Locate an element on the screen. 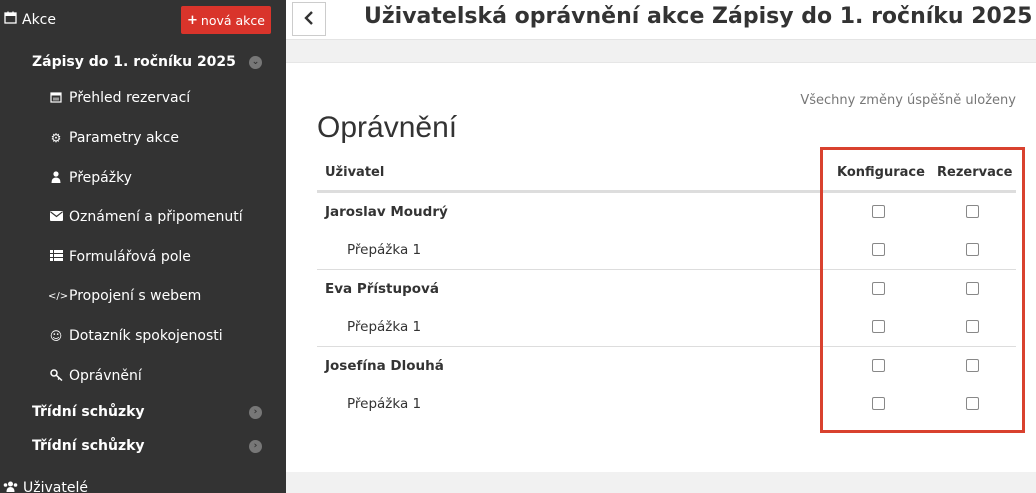 The width and height of the screenshot is (1036, 493). chevron-left-icon is located at coordinates (309, 19).